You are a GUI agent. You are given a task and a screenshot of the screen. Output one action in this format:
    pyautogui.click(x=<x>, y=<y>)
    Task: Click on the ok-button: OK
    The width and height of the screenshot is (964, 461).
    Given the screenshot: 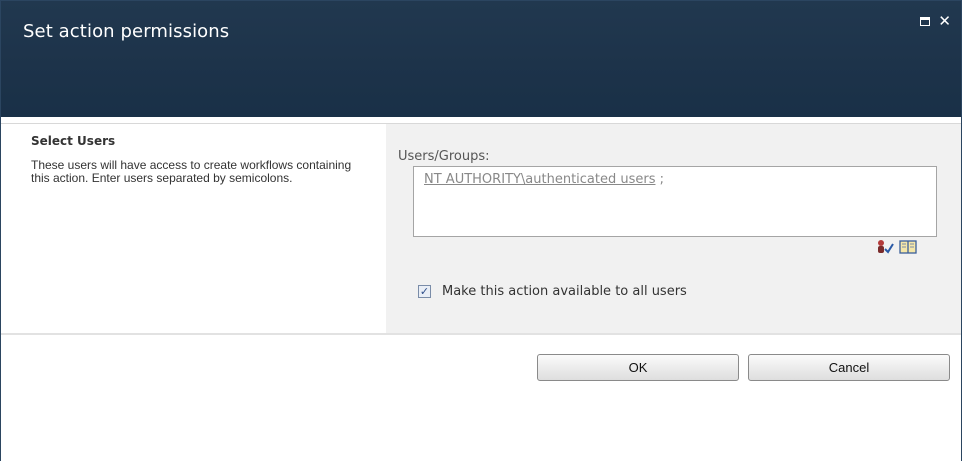 What is the action you would take?
    pyautogui.click(x=638, y=367)
    